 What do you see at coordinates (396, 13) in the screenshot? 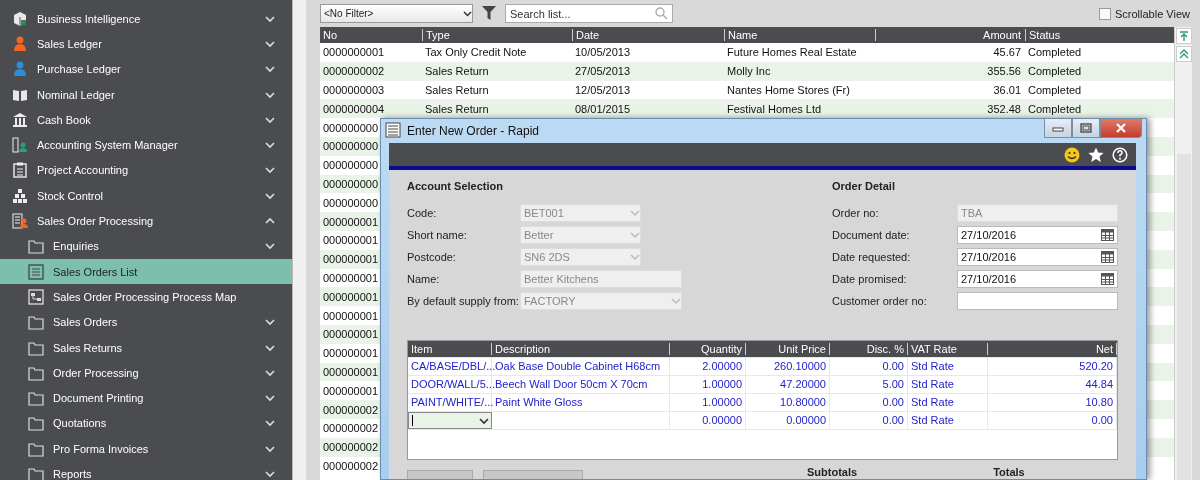
I see `filter-dropdown: <No Filter>` at bounding box center [396, 13].